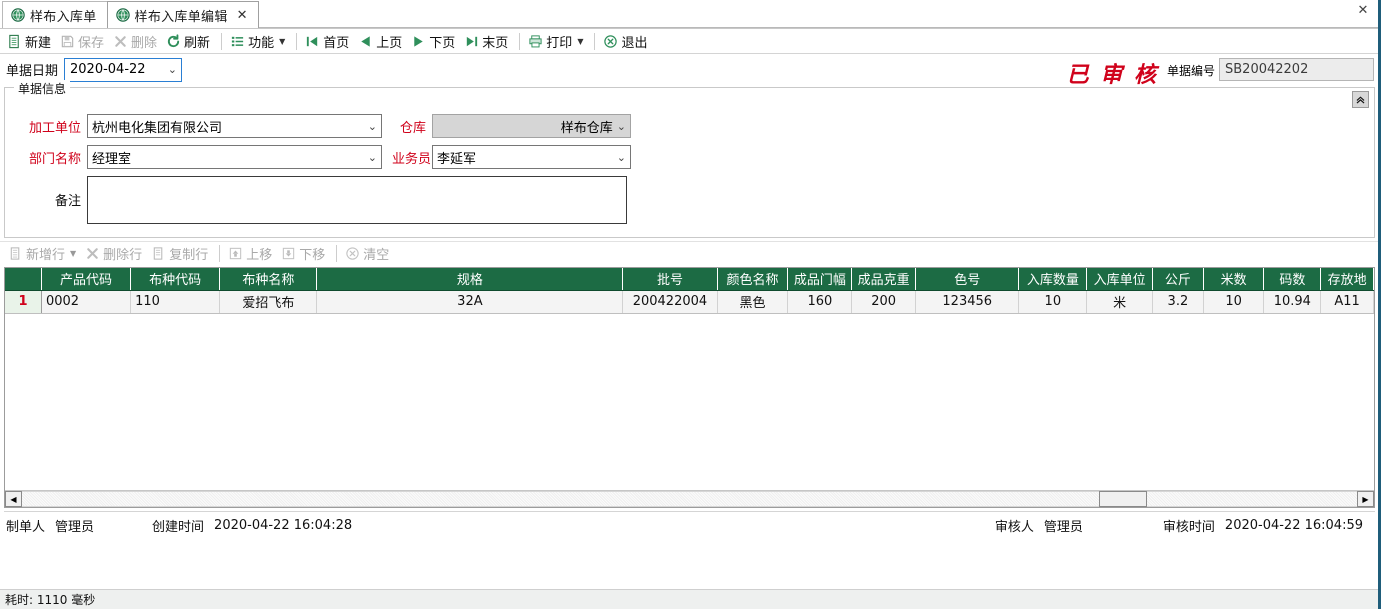 This screenshot has height=609, width=1381. I want to click on status-bar: 耗时: 1110 毫秒, so click(689, 599).